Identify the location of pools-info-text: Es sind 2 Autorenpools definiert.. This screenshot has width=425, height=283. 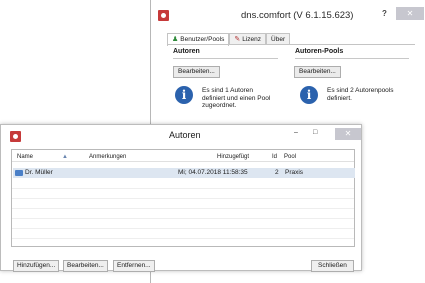
(360, 94).